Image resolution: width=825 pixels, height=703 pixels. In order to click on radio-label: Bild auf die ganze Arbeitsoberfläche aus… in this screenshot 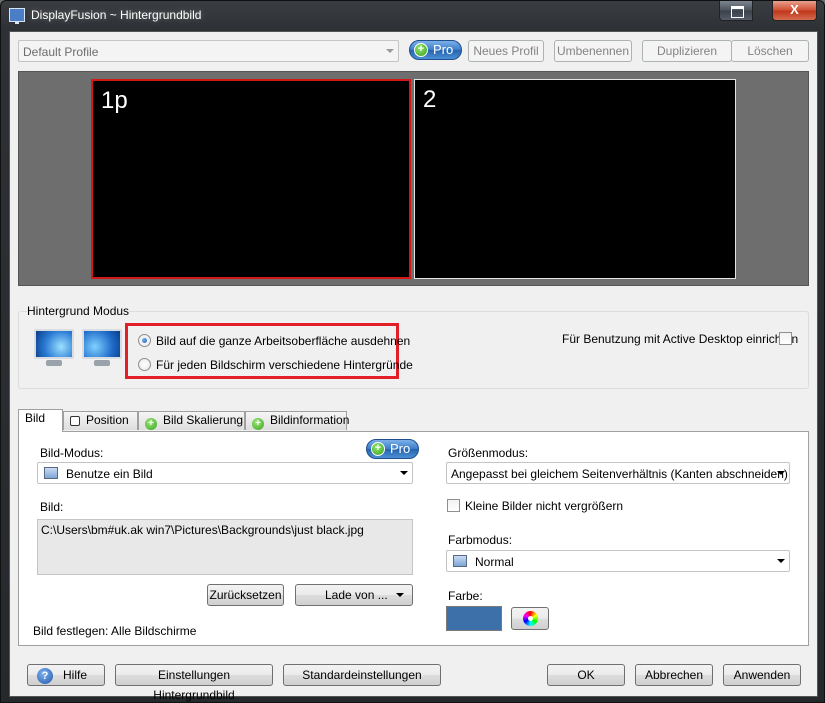, I will do `click(283, 341)`.